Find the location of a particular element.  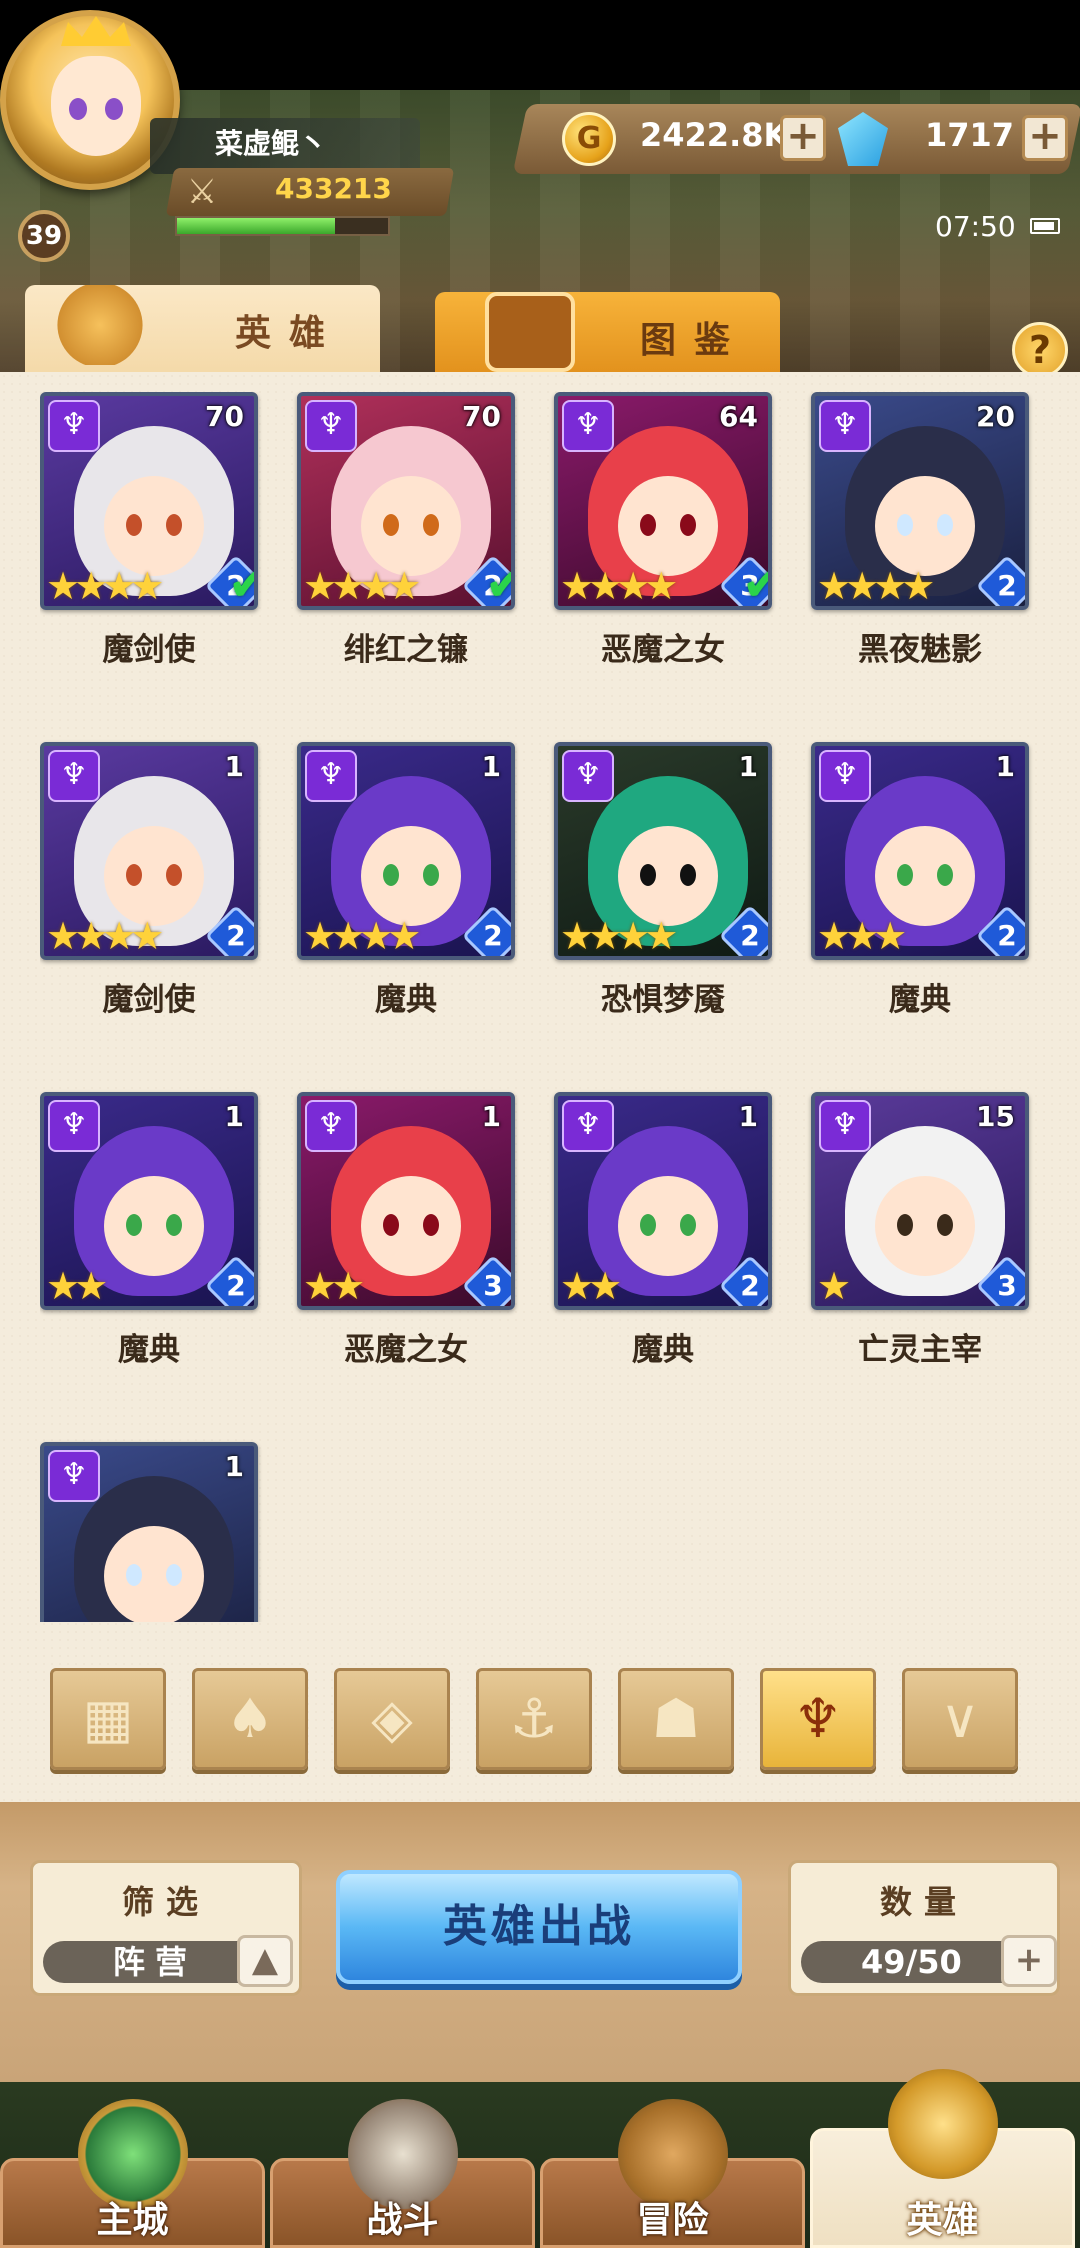

bottom-nav: 主城 战斗 冒险 英雄 is located at coordinates (540, 2158).